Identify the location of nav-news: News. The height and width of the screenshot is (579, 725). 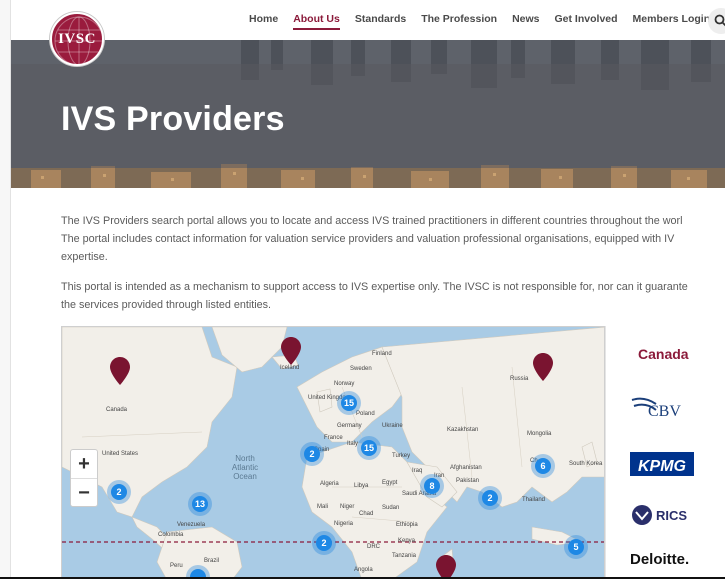
(525, 21).